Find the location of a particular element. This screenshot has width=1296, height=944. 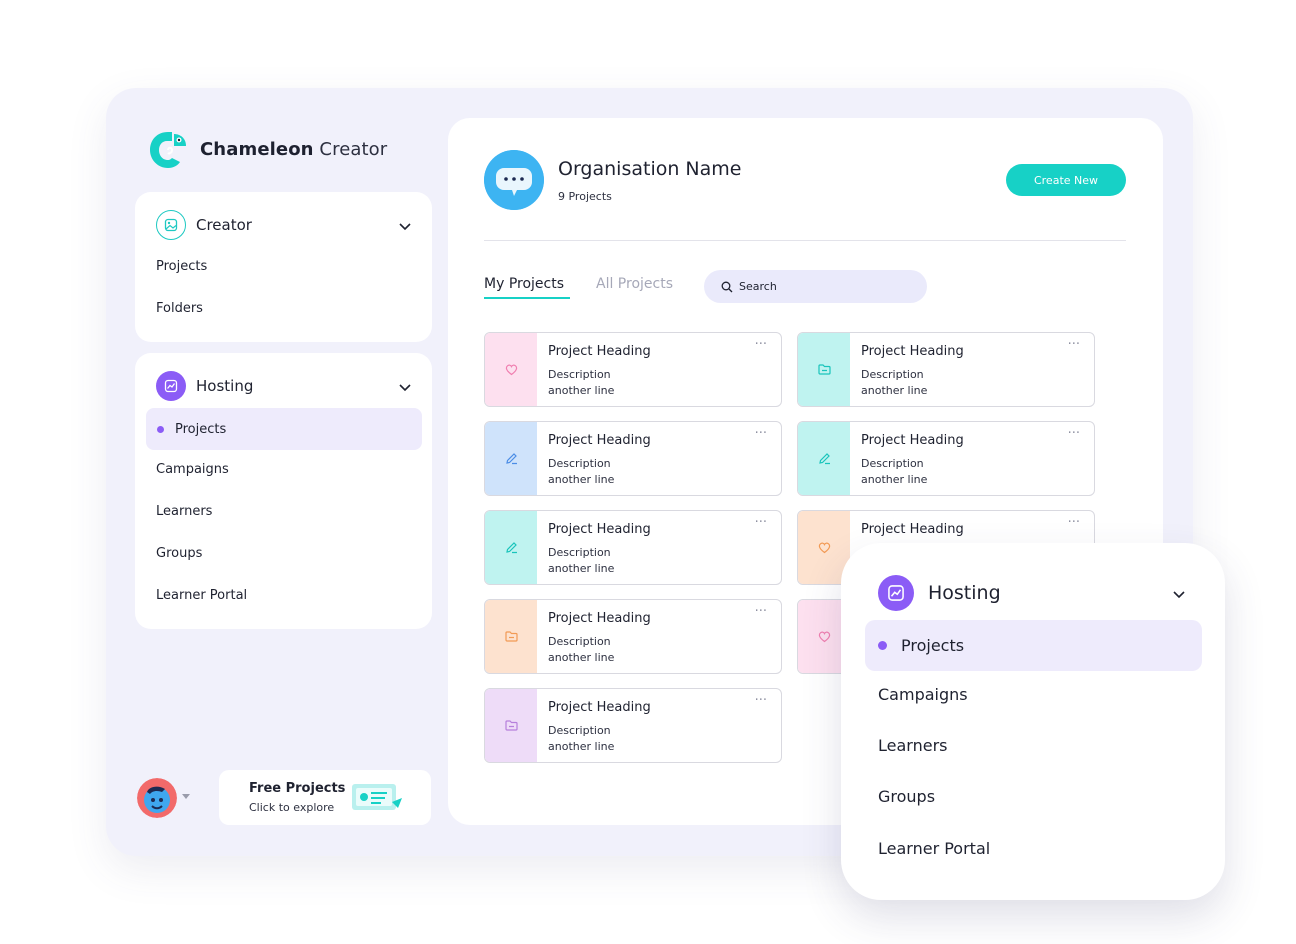

sidebar-item-learners: Learners is located at coordinates (184, 511).